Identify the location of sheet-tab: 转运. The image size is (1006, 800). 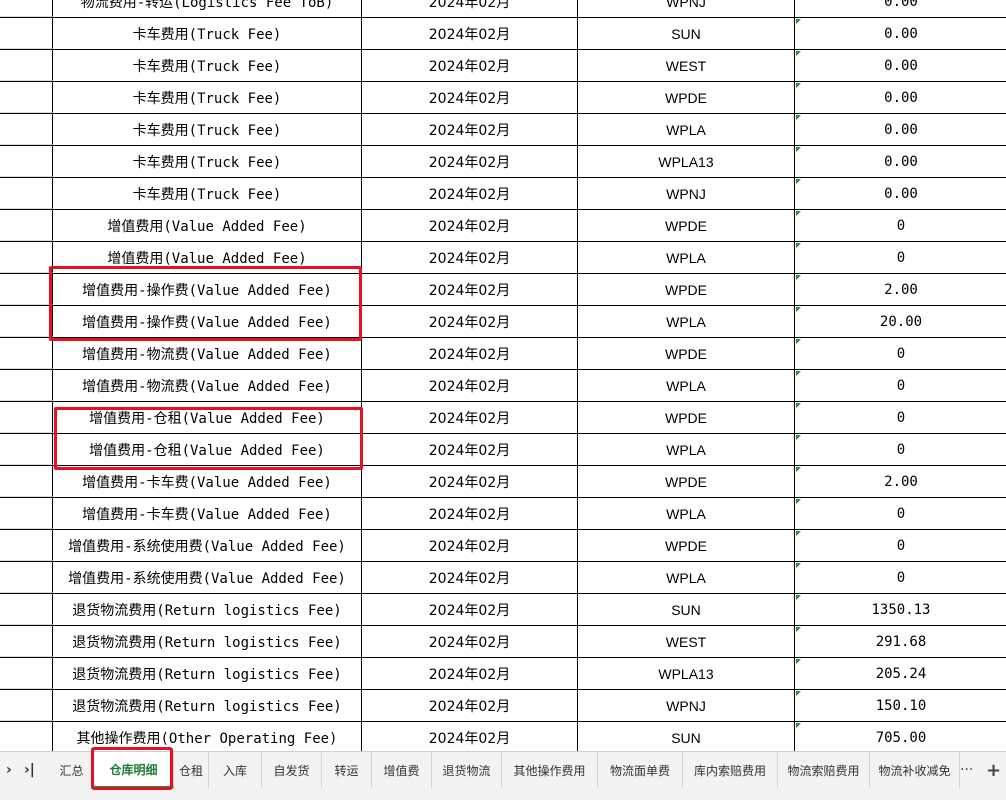
(347, 770).